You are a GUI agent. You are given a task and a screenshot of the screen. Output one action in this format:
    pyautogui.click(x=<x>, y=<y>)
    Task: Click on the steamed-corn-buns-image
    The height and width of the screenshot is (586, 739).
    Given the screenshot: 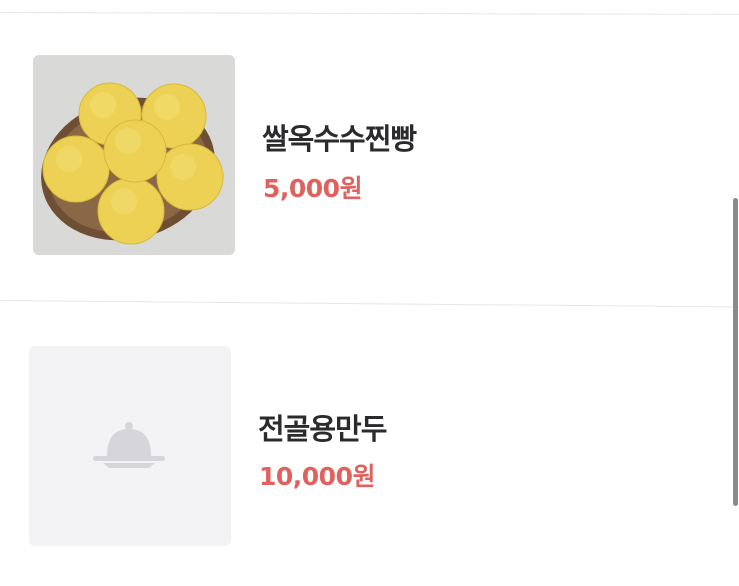 What is the action you would take?
    pyautogui.click(x=134, y=155)
    